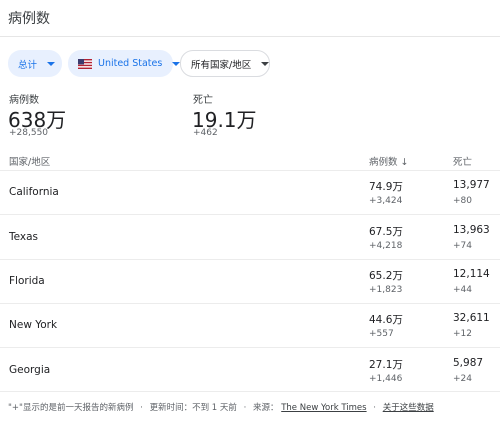  What do you see at coordinates (462, 379) in the screenshot?
I see `row-deaths-delta: +24` at bounding box center [462, 379].